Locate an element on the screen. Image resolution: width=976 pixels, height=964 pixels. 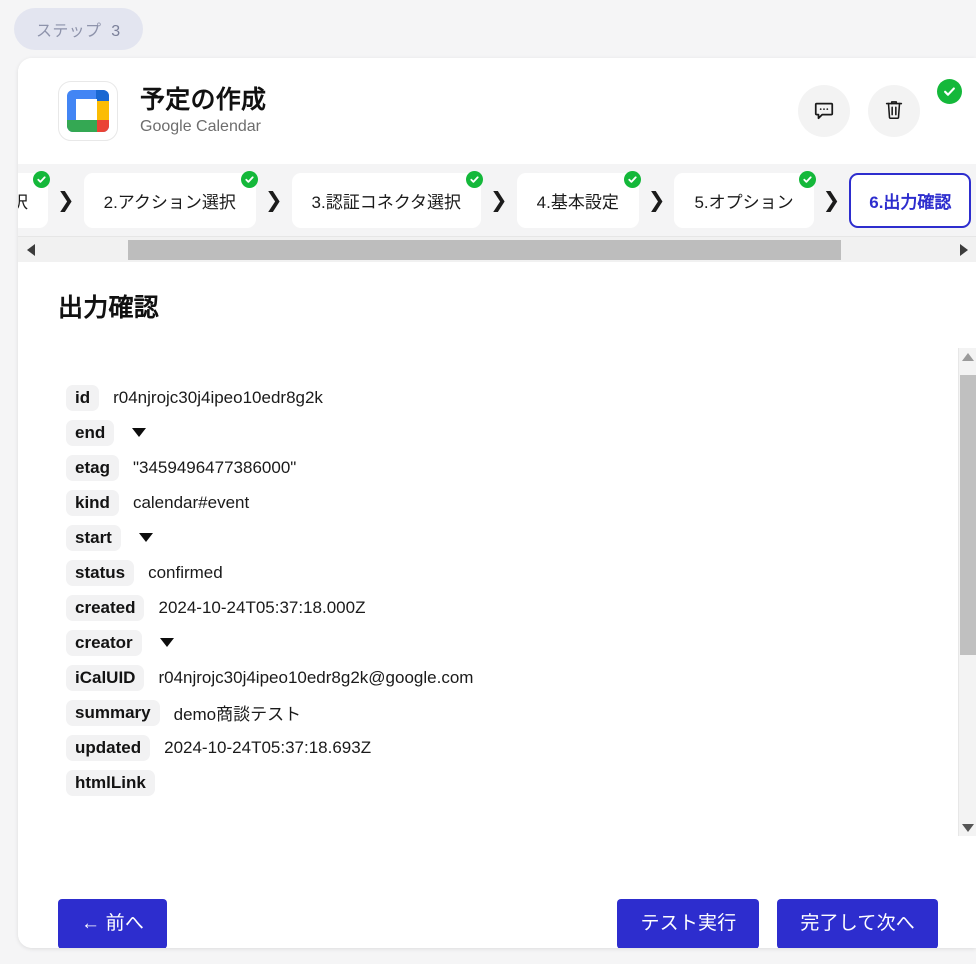
output-field-key: kind is located at coordinates (92, 502).